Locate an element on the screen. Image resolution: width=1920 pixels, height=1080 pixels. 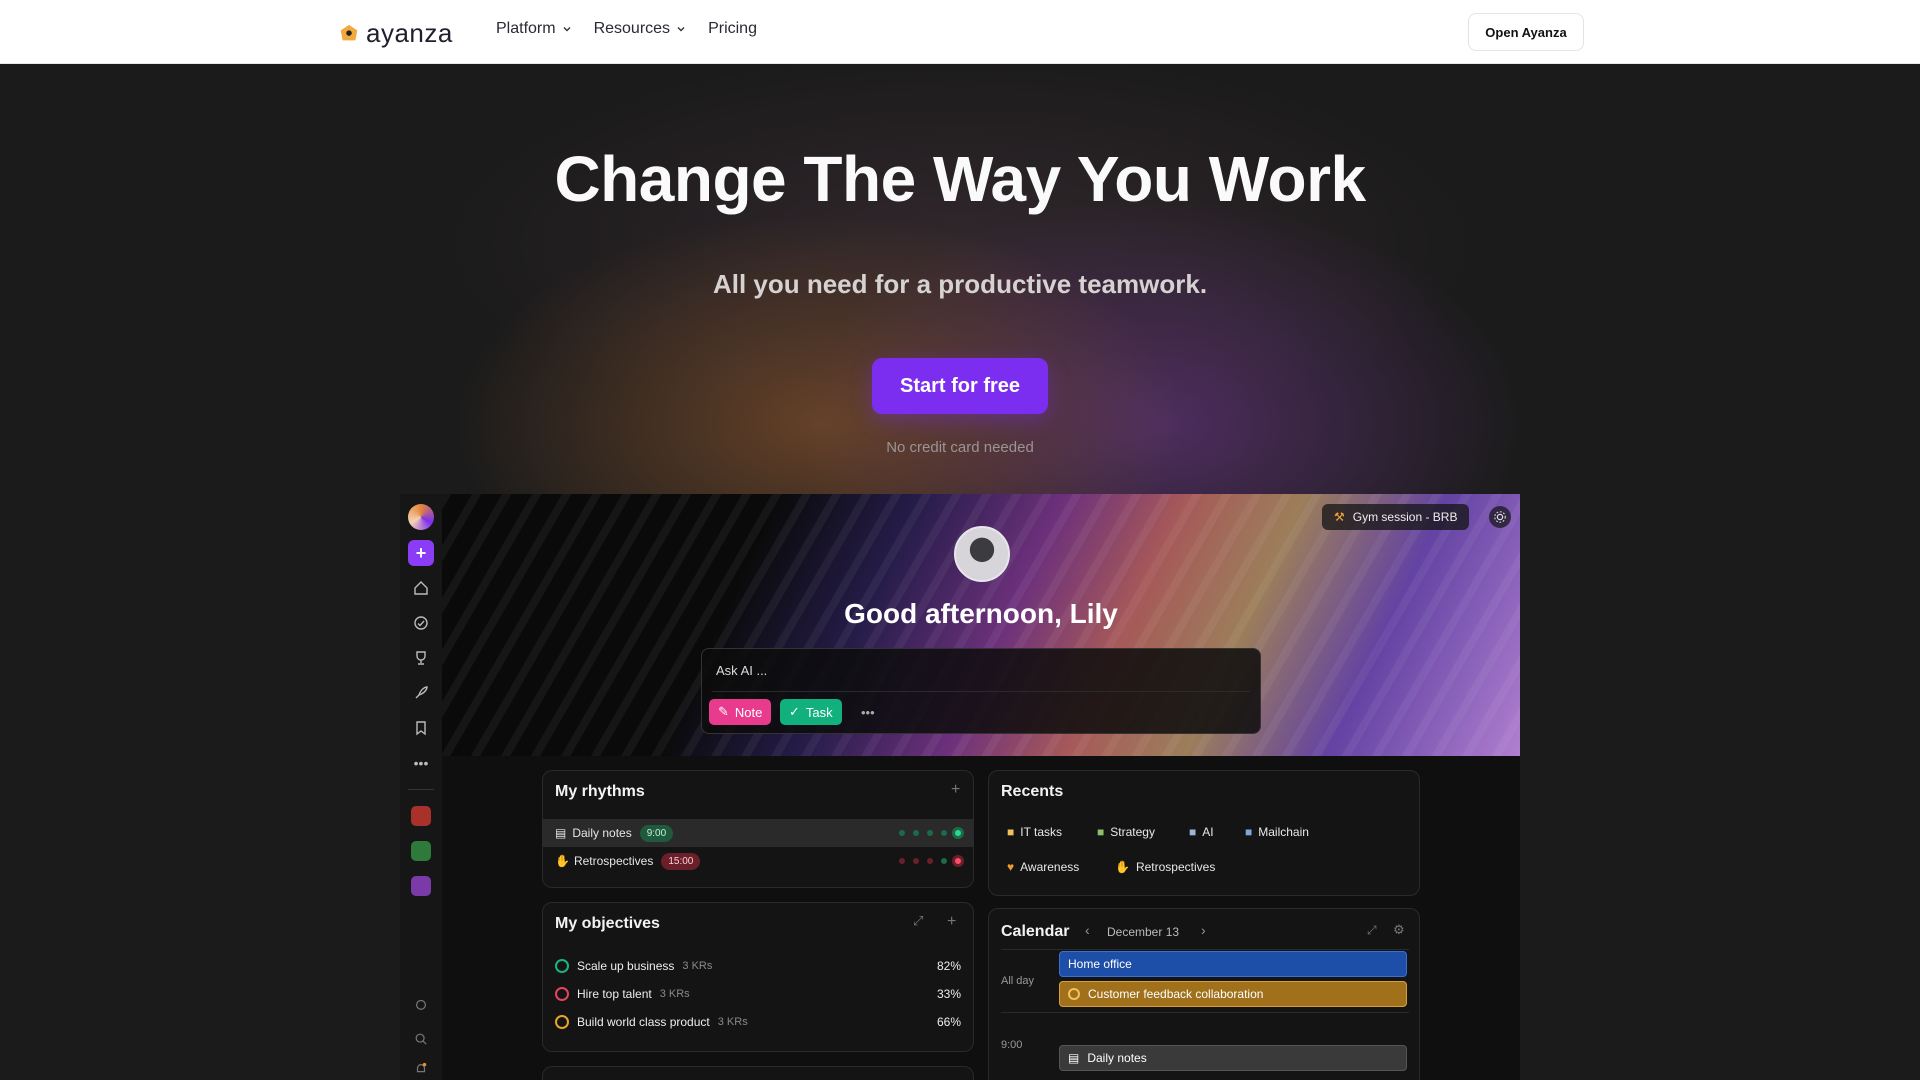
more-icon: ••• is located at coordinates (421, 763).